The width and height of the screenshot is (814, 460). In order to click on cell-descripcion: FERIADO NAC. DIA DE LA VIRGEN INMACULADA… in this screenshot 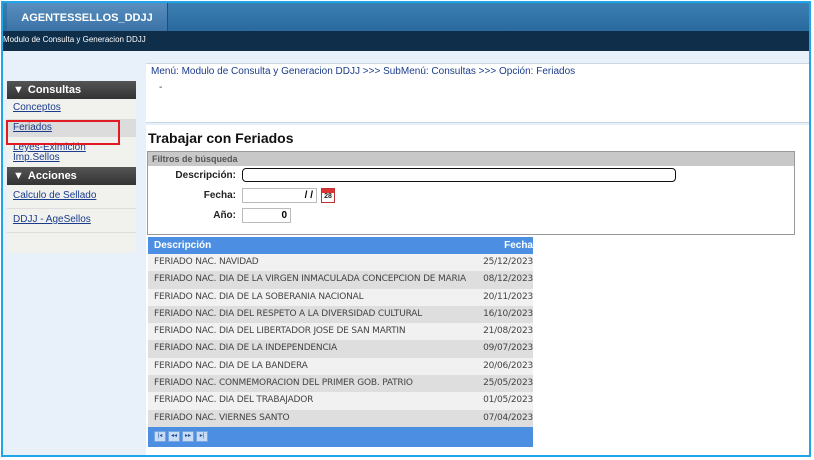, I will do `click(310, 279)`.